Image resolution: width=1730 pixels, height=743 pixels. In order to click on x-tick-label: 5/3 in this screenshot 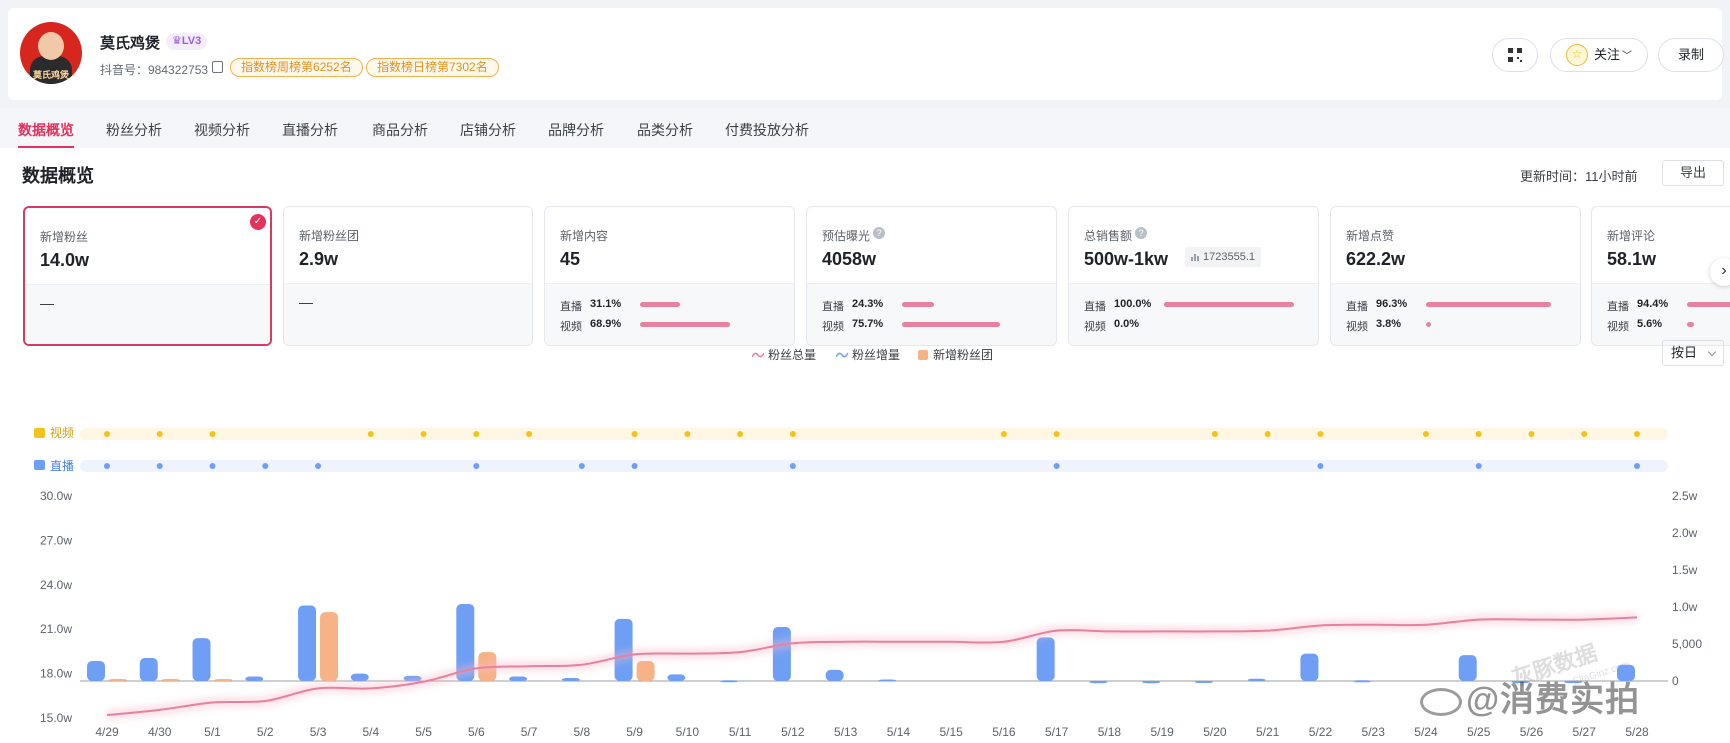, I will do `click(318, 732)`.